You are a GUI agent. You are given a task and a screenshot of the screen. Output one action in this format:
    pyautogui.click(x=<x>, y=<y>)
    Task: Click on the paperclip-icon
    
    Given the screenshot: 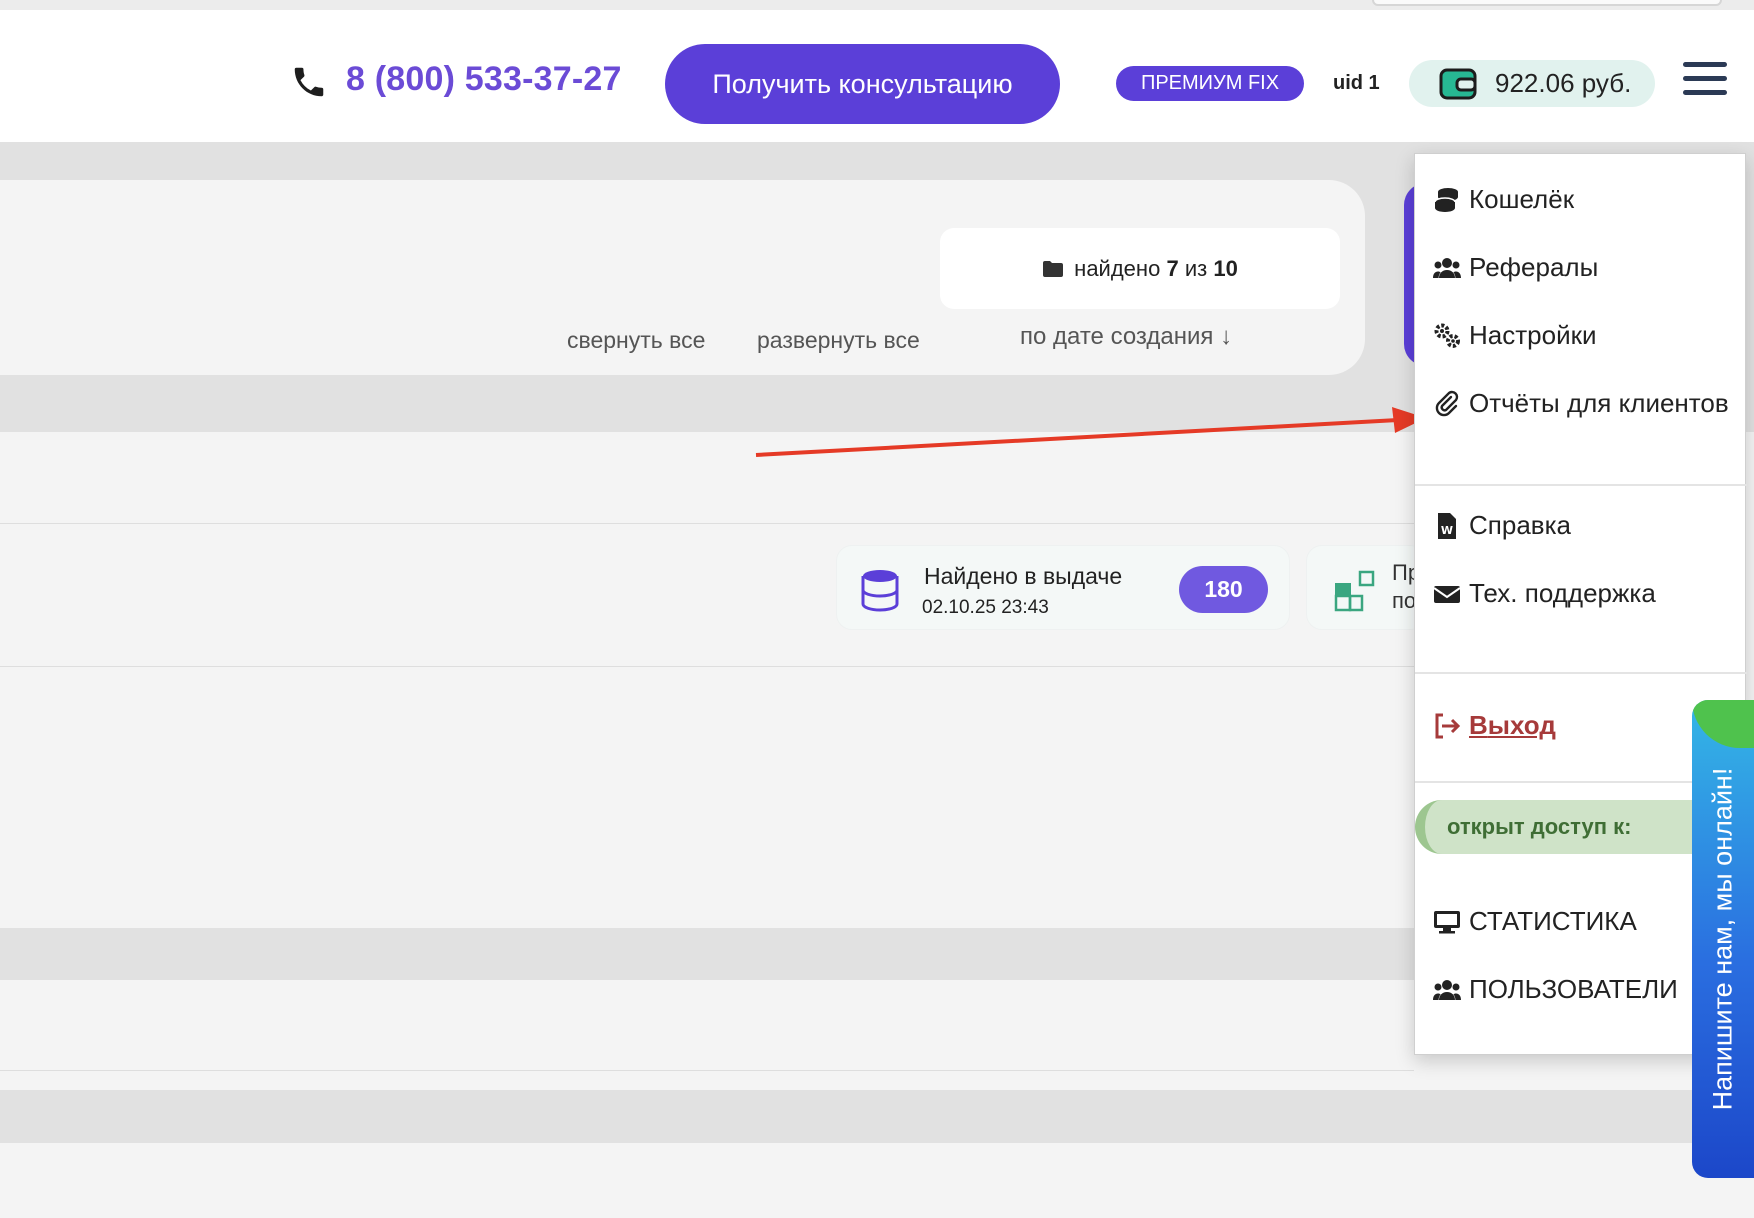 What is the action you would take?
    pyautogui.click(x=1447, y=403)
    